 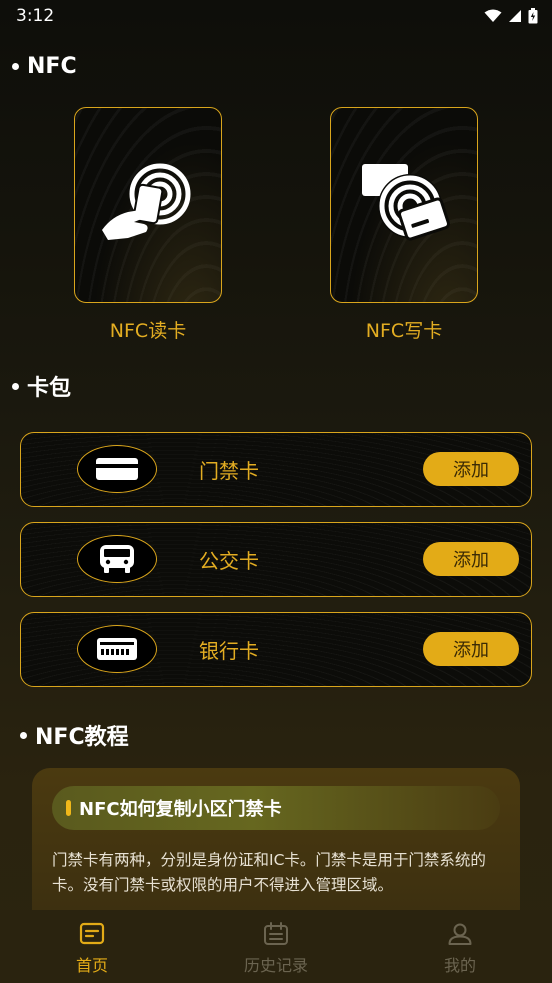 What do you see at coordinates (276, 559) in the screenshot?
I see `wallet-item-bus-card: 公交卡 添加` at bounding box center [276, 559].